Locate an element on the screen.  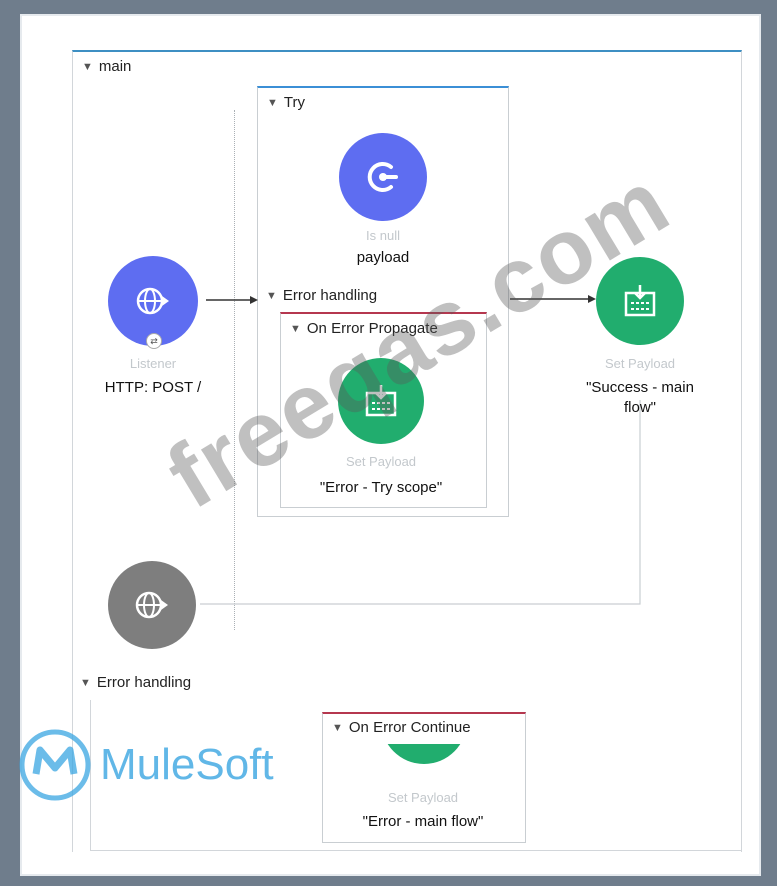
set-payload-error-main-label: "Error - main flow" is located at coordinates (423, 821).